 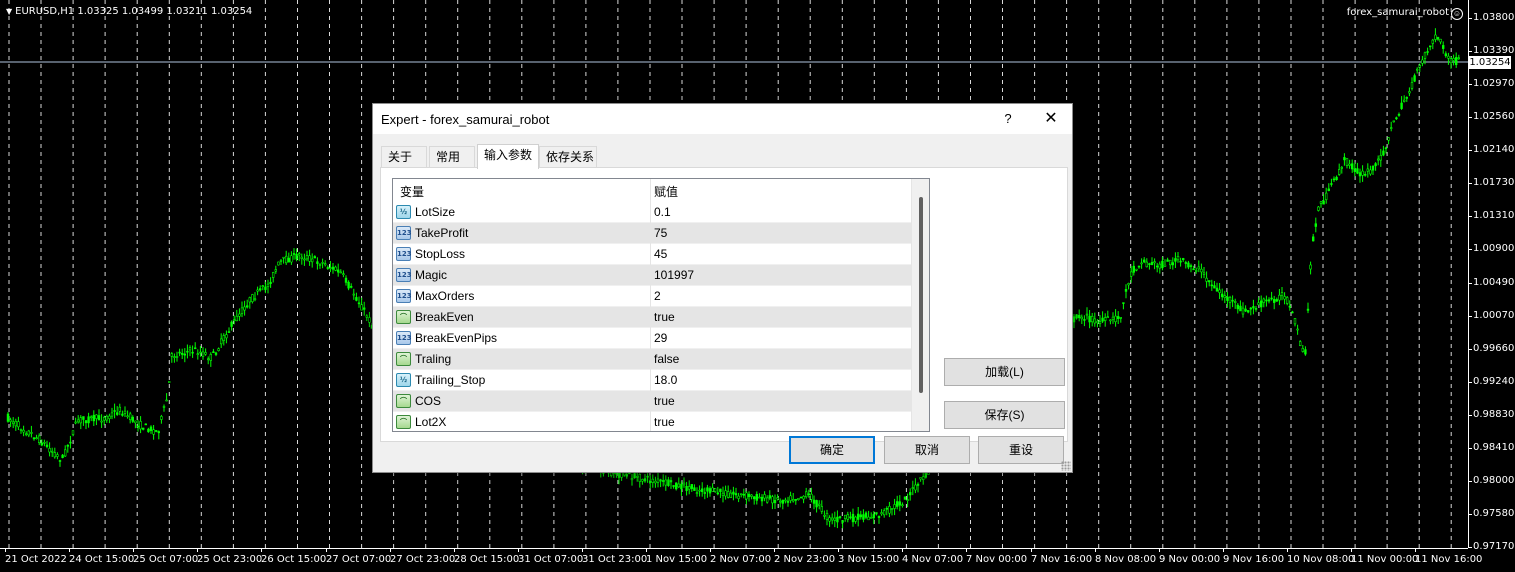 I want to click on parameter-value: false, so click(x=666, y=359).